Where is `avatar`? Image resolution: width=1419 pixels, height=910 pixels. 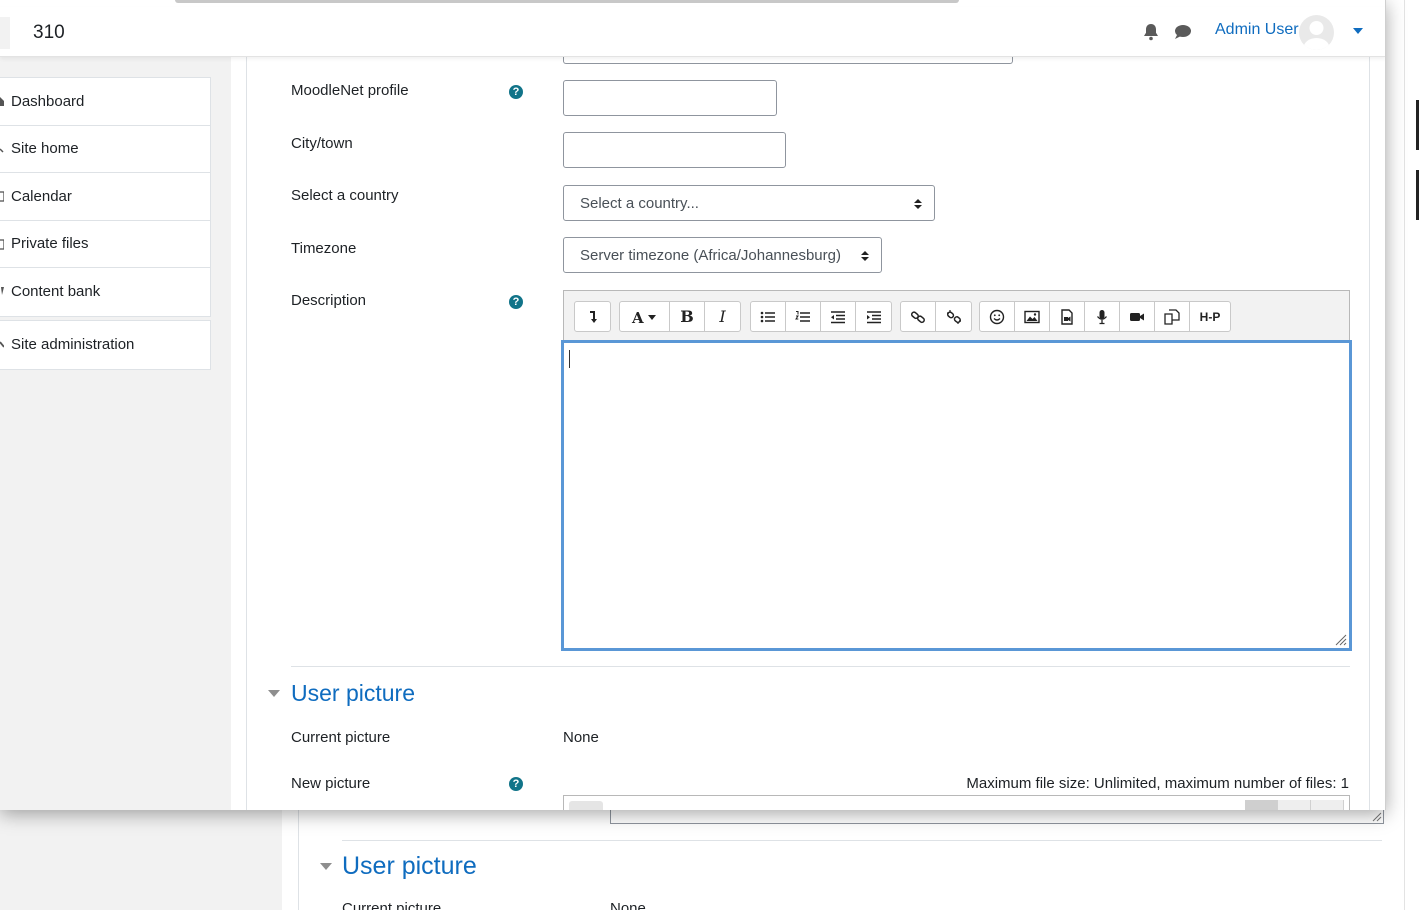
avatar is located at coordinates (1316, 32).